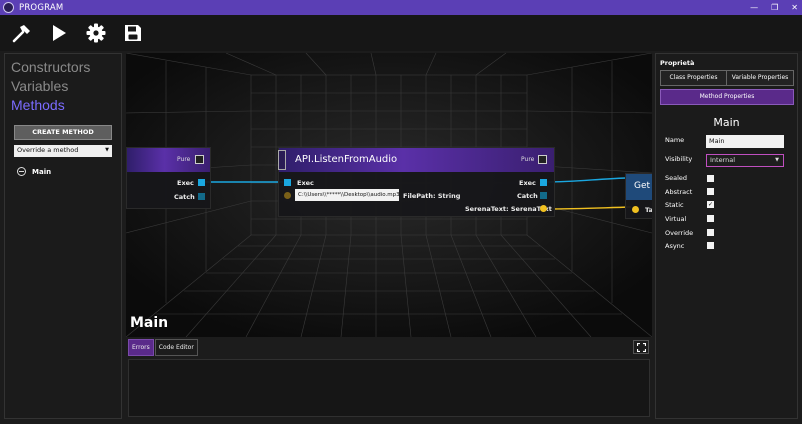 The image size is (802, 424). What do you see at coordinates (754, 7) in the screenshot?
I see `minimize-button: —` at bounding box center [754, 7].